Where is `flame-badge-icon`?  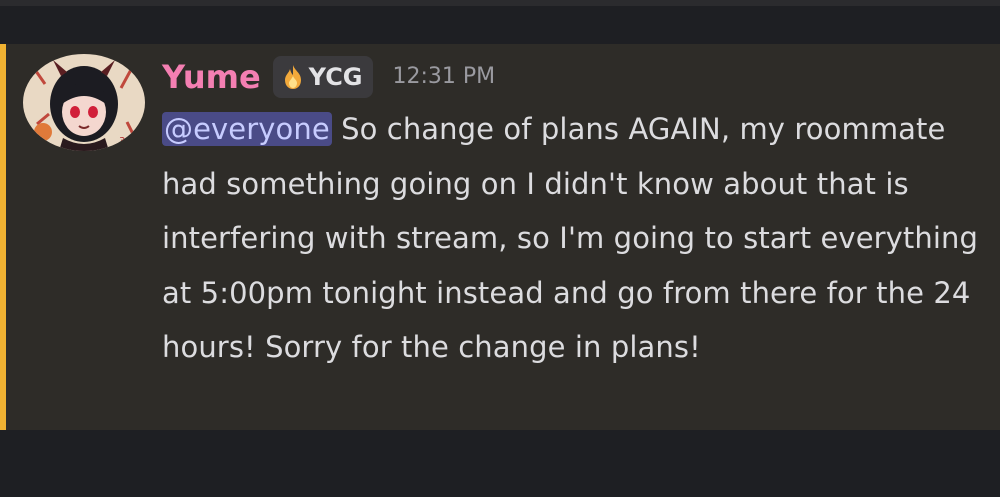
flame-badge-icon is located at coordinates (292, 77).